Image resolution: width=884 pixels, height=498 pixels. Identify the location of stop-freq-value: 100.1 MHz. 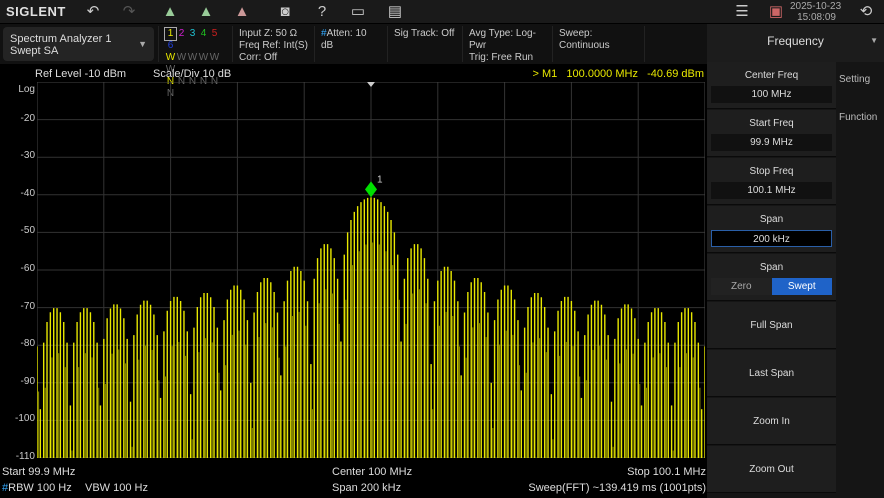
(771, 190).